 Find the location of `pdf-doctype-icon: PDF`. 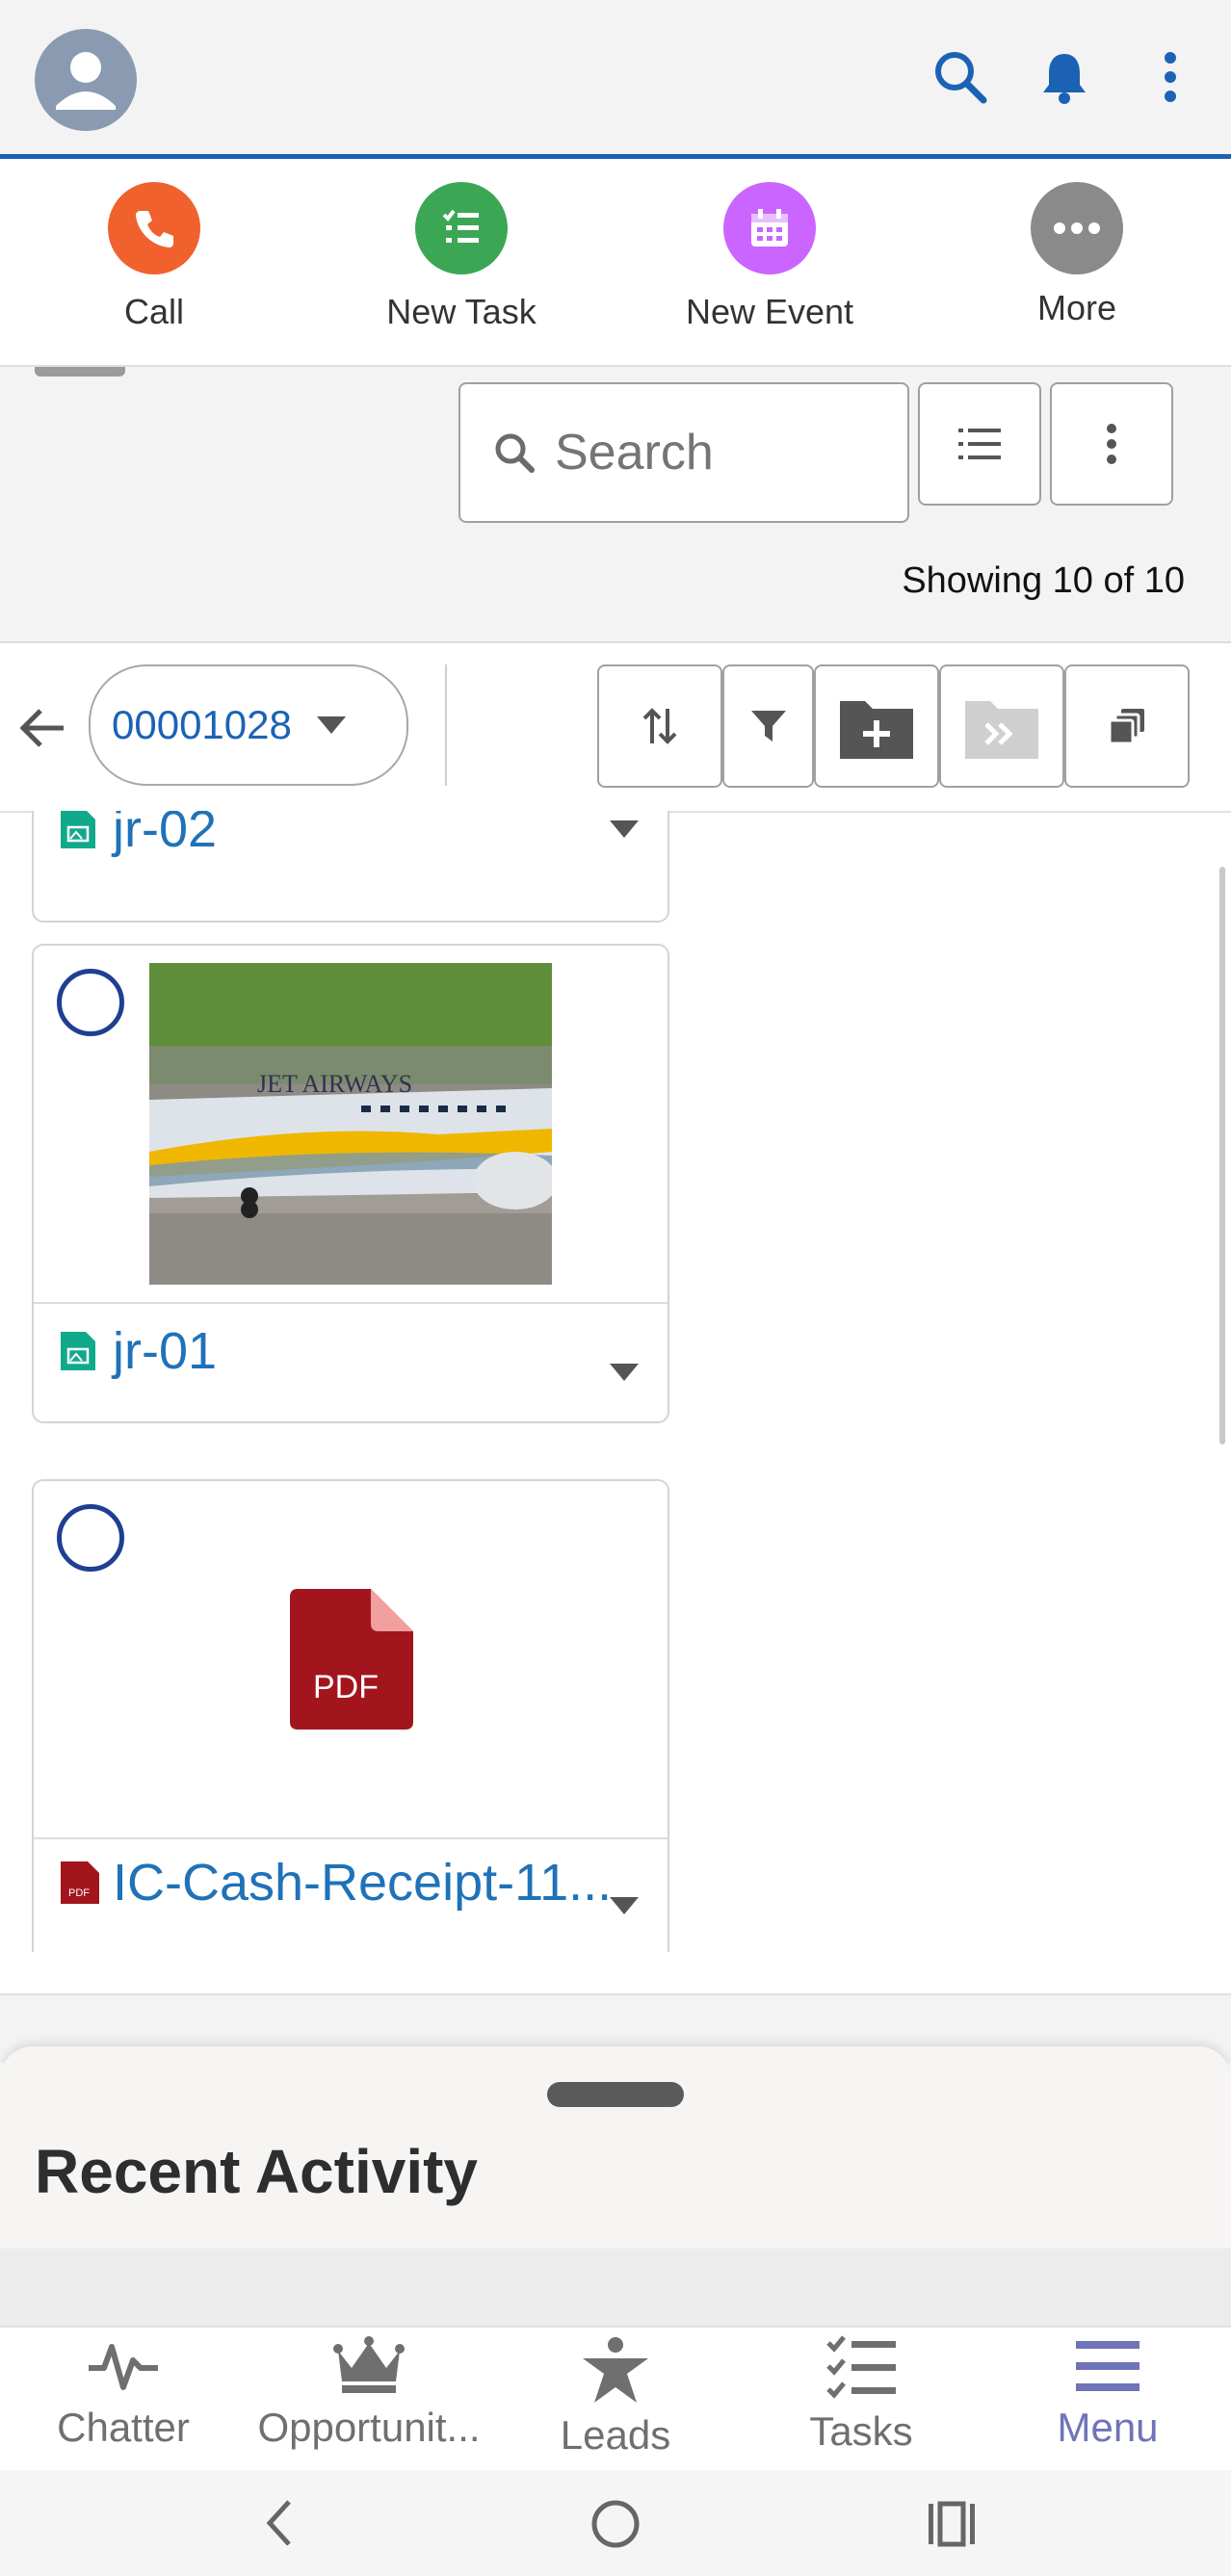

pdf-doctype-icon: PDF is located at coordinates (351, 1659).